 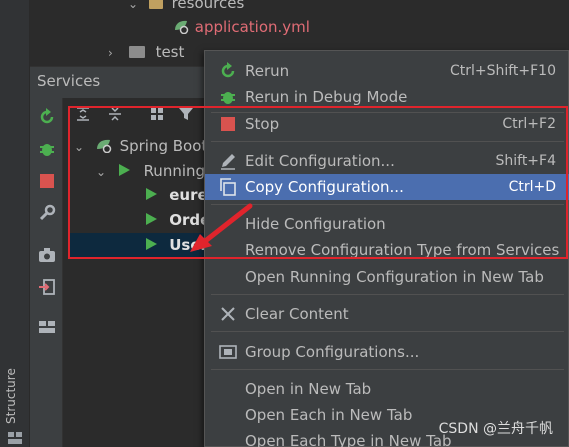 I want to click on menu-item-open-new-tab: Open in New Tab, so click(x=387, y=389).